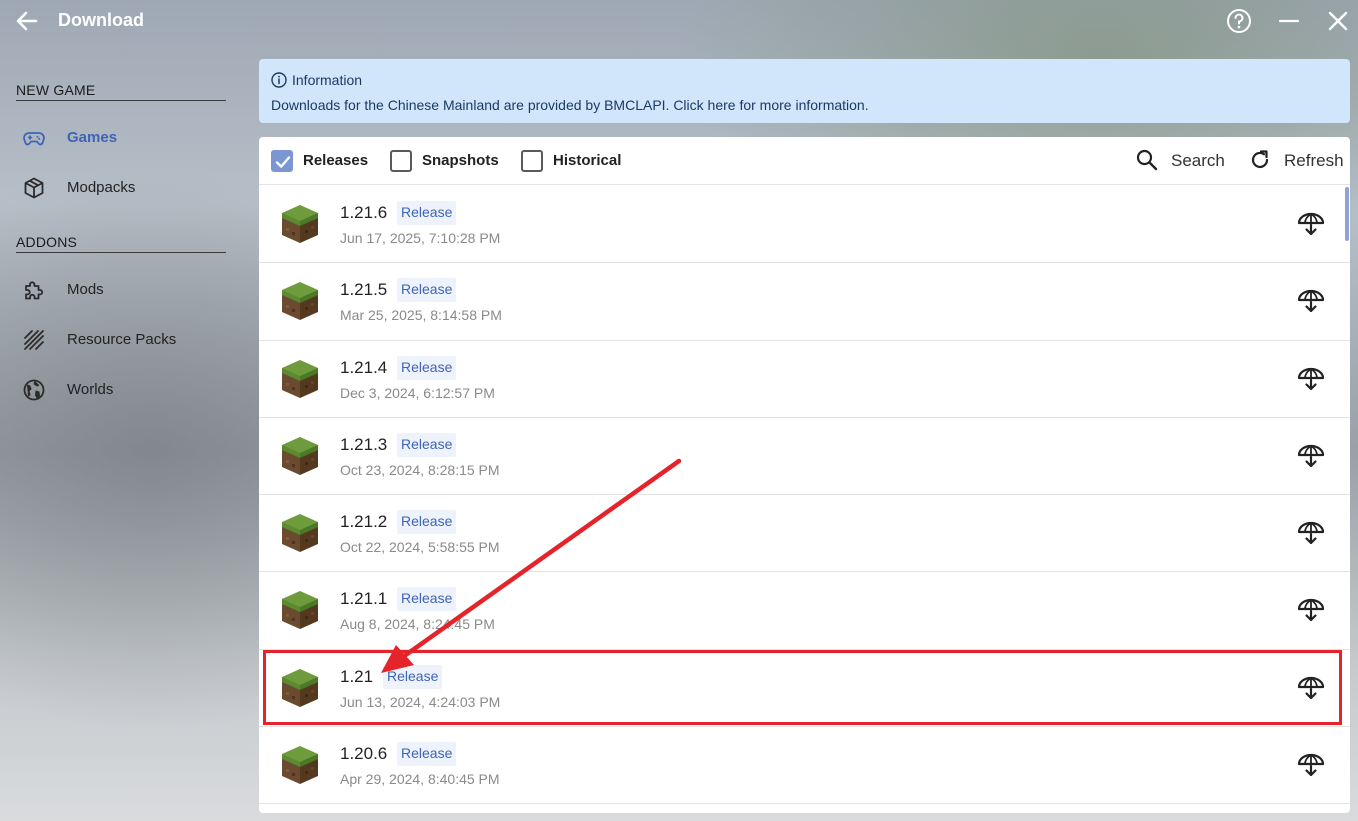 Image resolution: width=1358 pixels, height=821 pixels. I want to click on highlight-annotation, so click(802, 687).